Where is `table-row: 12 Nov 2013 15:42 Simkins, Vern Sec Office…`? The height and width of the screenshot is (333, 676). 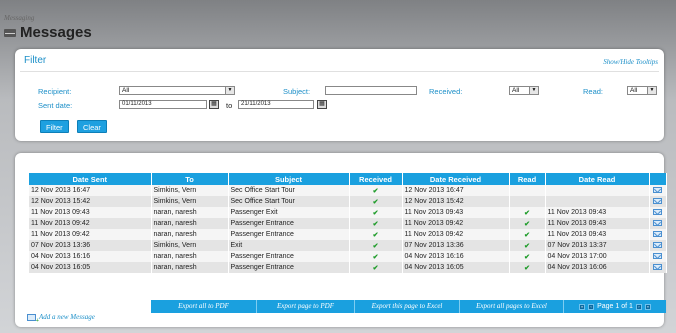
table-row: 12 Nov 2013 15:42 Simkins, Vern Sec Office… is located at coordinates (348, 201).